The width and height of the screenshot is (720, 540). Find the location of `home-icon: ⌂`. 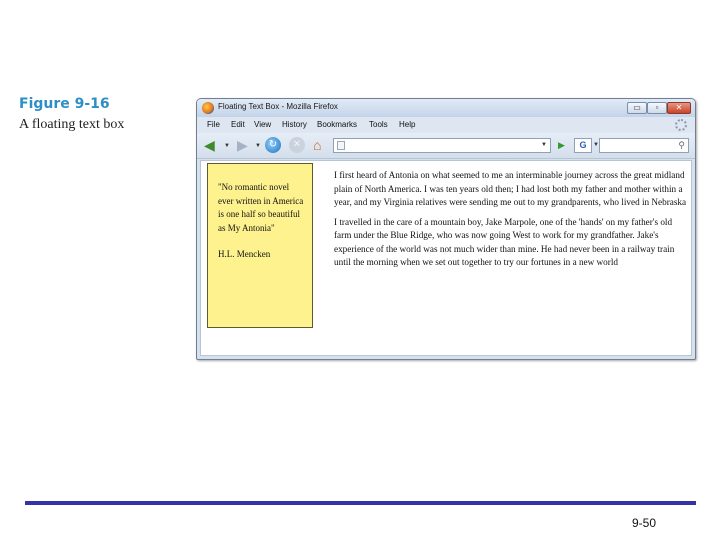

home-icon: ⌂ is located at coordinates (317, 145).